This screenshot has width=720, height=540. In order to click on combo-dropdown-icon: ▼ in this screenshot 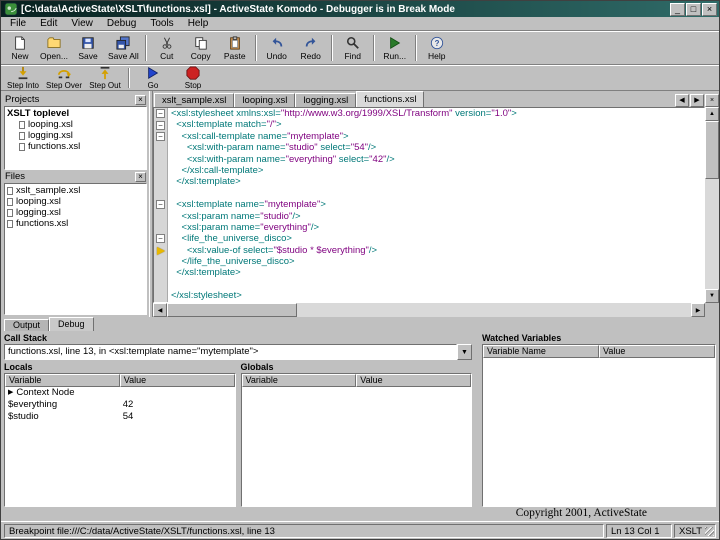, I will do `click(464, 352)`.